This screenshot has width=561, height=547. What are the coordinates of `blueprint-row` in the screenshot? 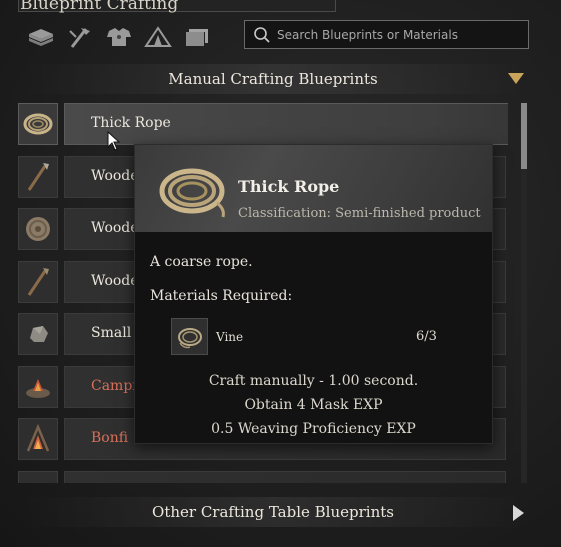 It's located at (262, 477).